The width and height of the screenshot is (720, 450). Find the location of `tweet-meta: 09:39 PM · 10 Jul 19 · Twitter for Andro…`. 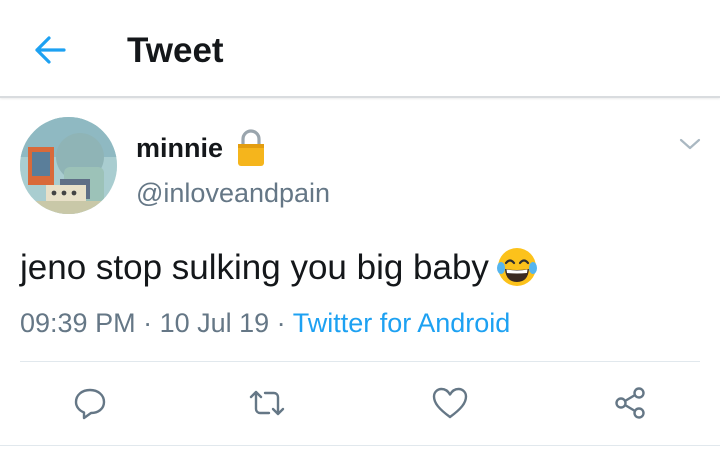

tweet-meta: 09:39 PM · 10 Jul 19 · Twitter for Andro… is located at coordinates (265, 323).